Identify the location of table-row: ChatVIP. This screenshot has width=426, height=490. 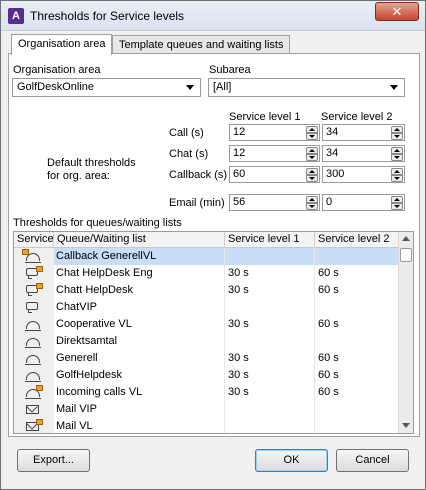
(206, 307).